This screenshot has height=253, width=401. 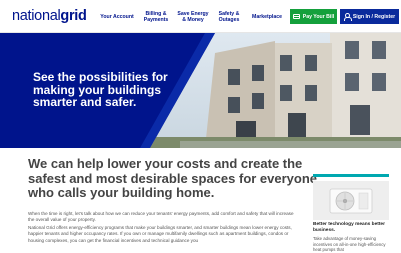 What do you see at coordinates (267, 16) in the screenshot?
I see `nav-marketplace: Marketplace` at bounding box center [267, 16].